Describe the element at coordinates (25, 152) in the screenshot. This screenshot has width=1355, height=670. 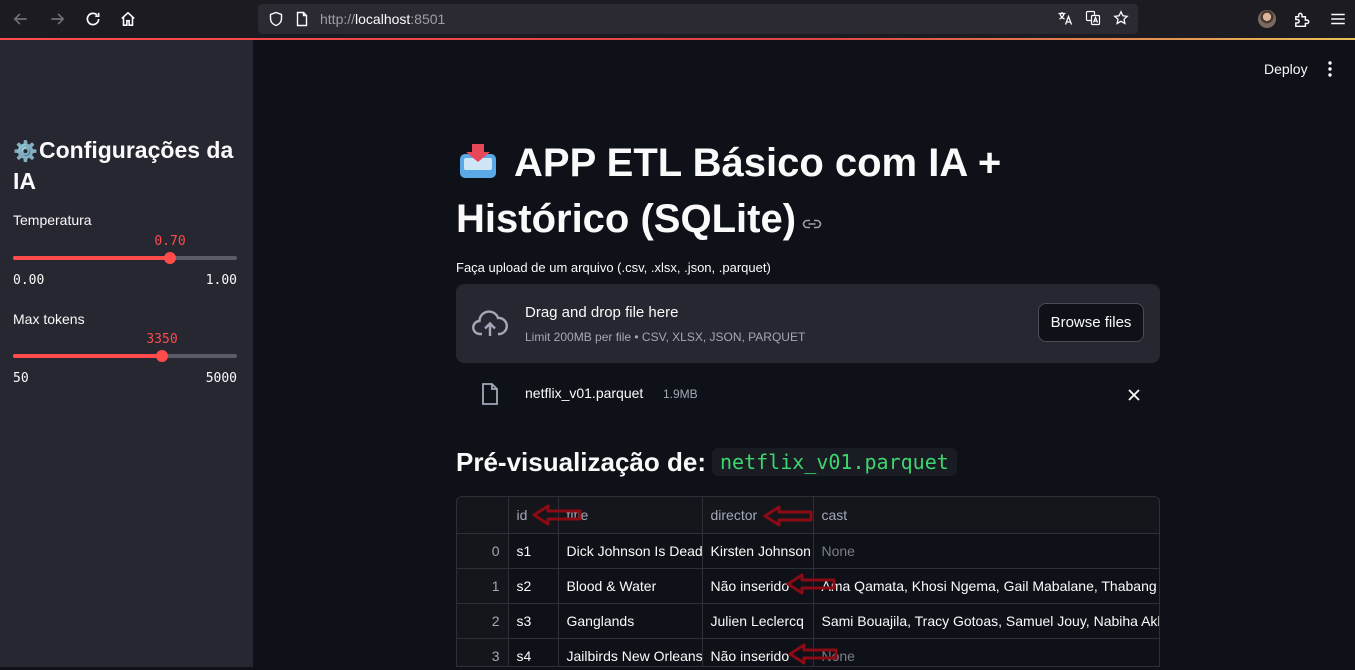
I see `gear-icon: ⚙️` at that location.